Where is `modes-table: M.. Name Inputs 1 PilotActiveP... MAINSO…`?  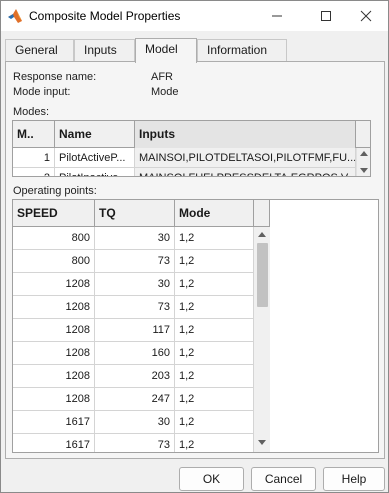 modes-table: M.. Name Inputs 1 PilotActiveP... MAINSO… is located at coordinates (191, 148).